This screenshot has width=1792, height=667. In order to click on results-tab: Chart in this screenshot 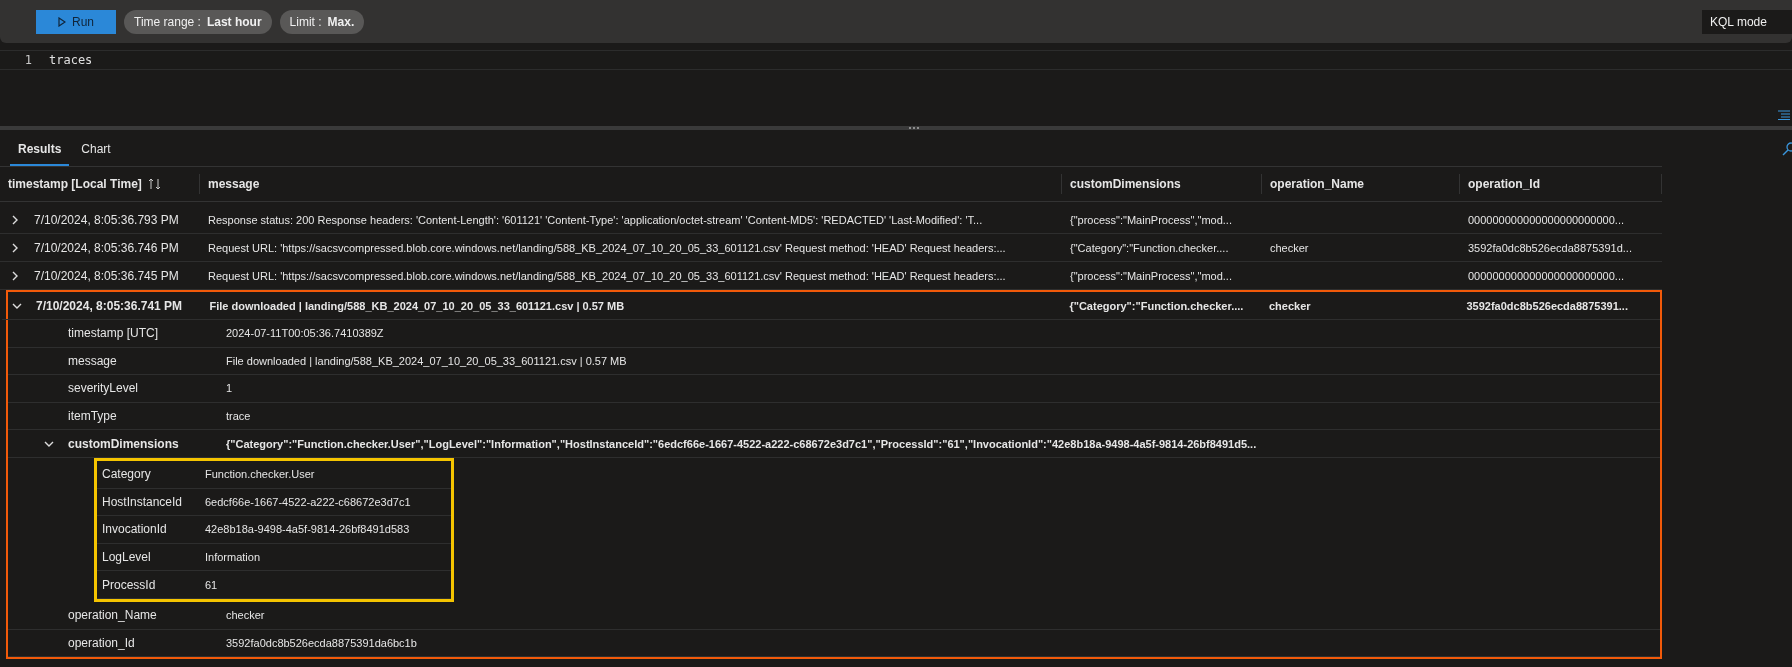, I will do `click(96, 154)`.